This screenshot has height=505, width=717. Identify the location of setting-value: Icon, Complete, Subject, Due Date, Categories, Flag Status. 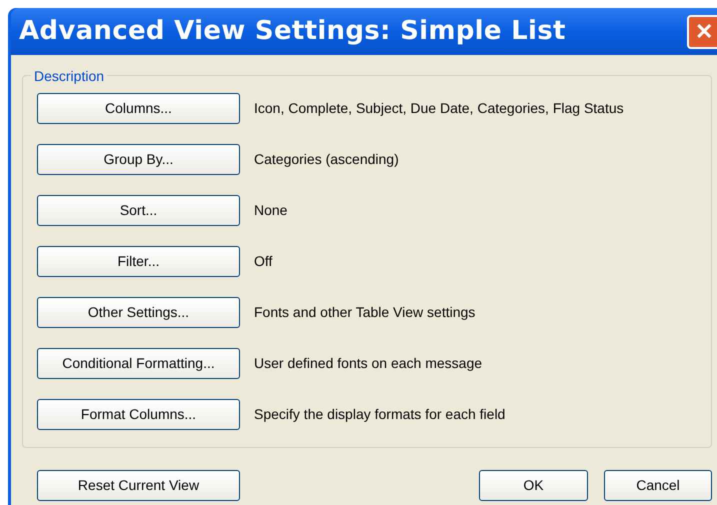
(439, 108).